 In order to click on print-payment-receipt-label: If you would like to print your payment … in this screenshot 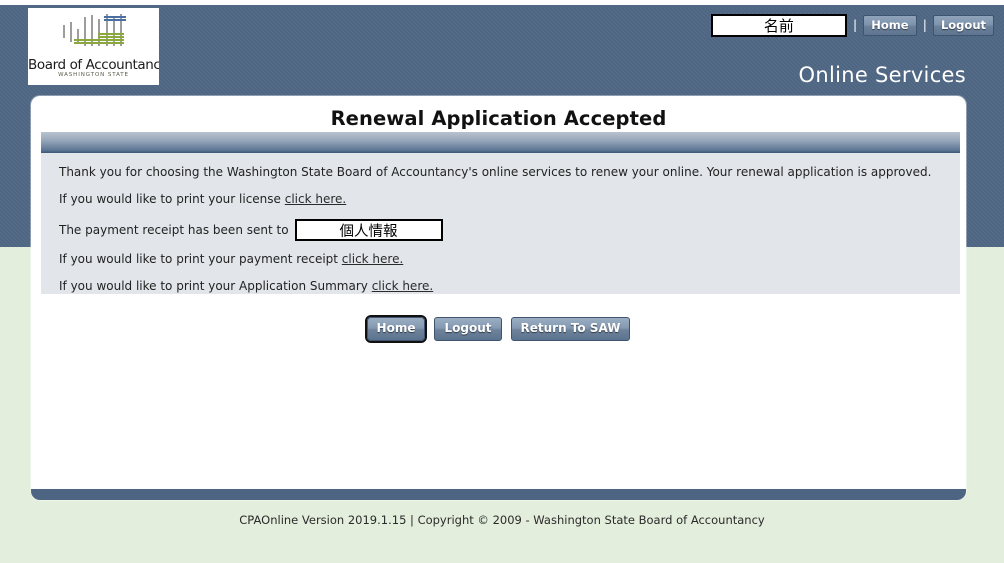, I will do `click(200, 259)`.